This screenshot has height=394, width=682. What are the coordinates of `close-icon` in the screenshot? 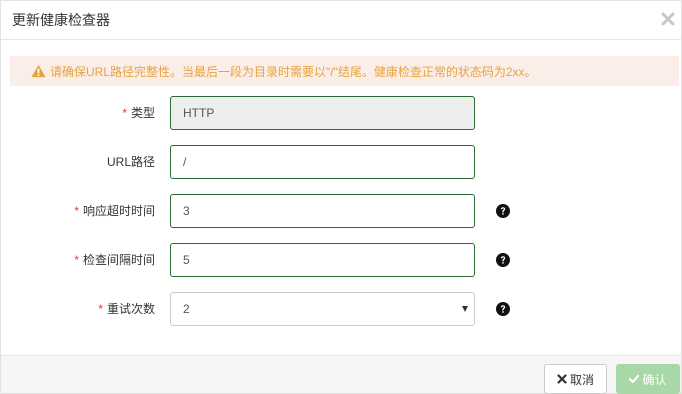 It's located at (668, 19).